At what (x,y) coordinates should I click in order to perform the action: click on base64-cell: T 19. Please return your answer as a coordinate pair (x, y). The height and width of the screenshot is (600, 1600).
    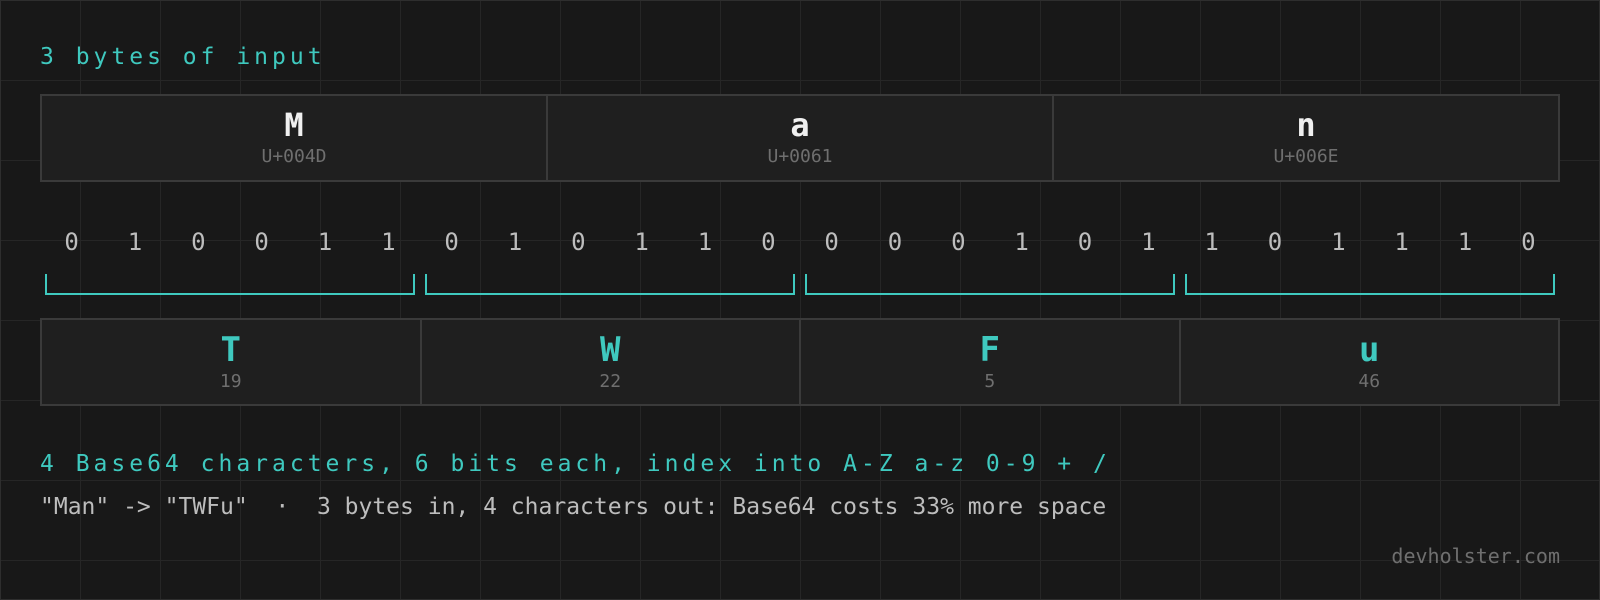
    Looking at the image, I should click on (232, 362).